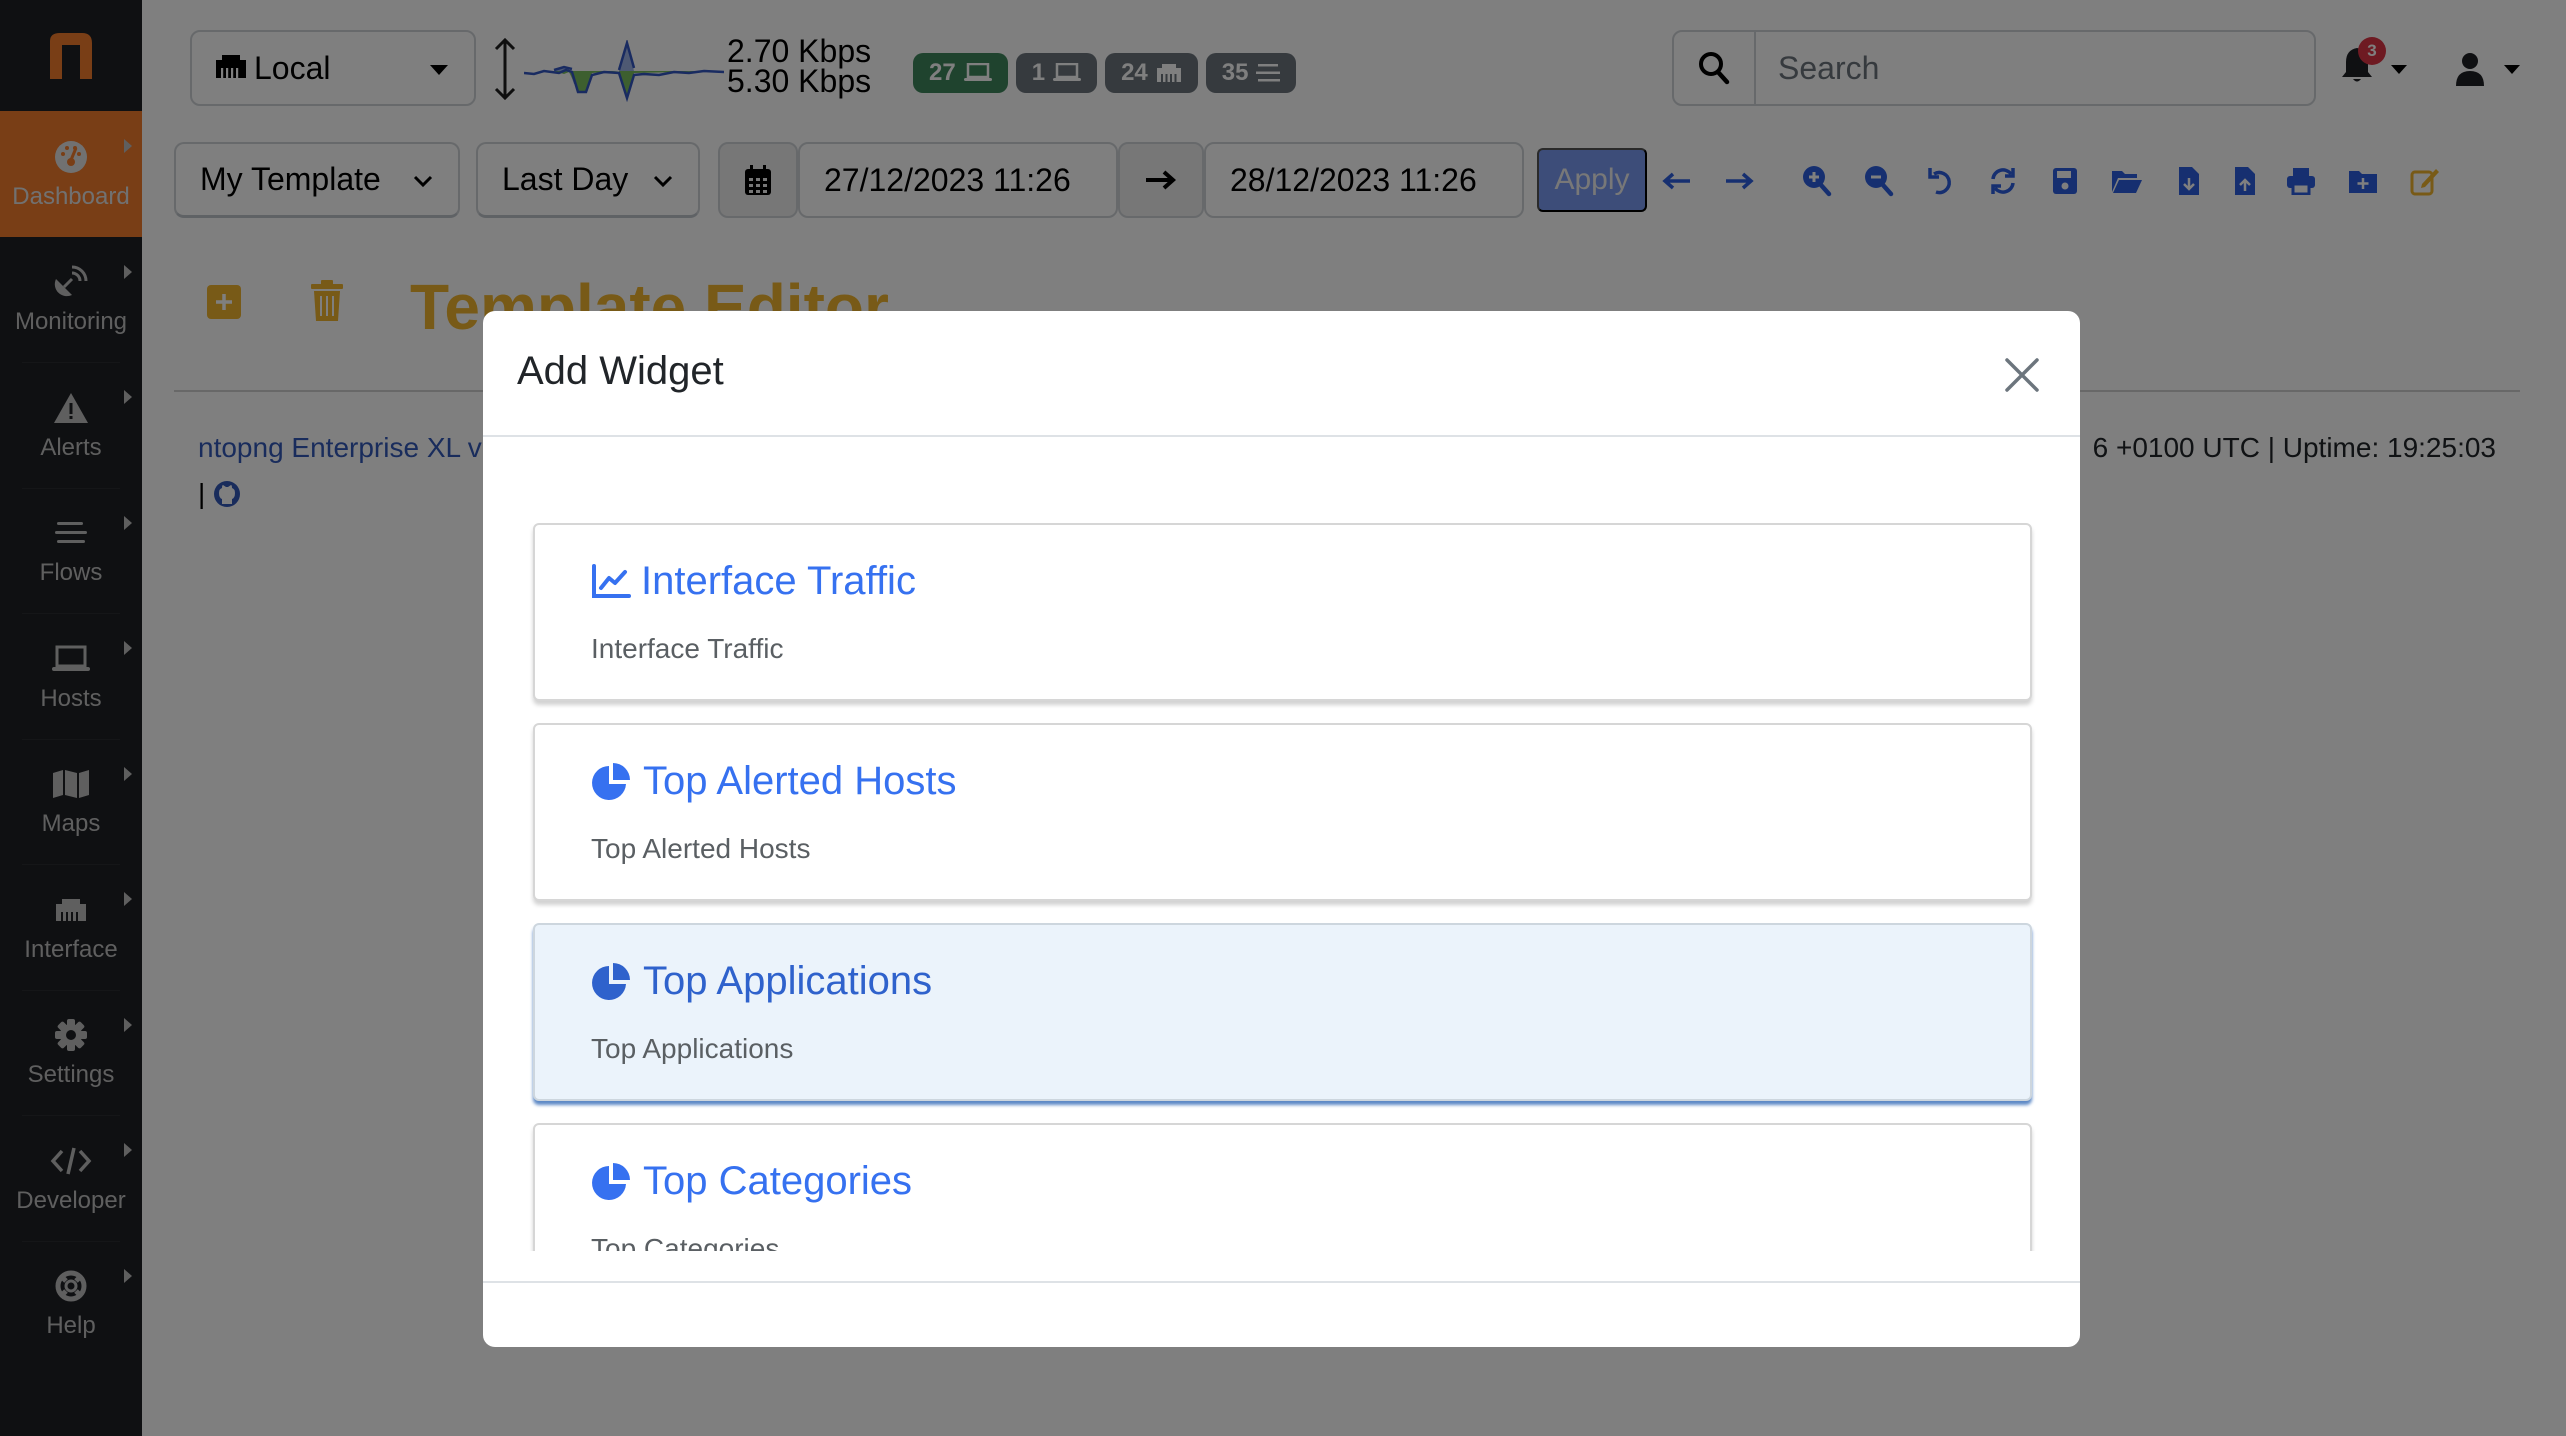 The width and height of the screenshot is (2566, 1436). What do you see at coordinates (687, 648) in the screenshot?
I see `widget-description: Interface Traffic` at bounding box center [687, 648].